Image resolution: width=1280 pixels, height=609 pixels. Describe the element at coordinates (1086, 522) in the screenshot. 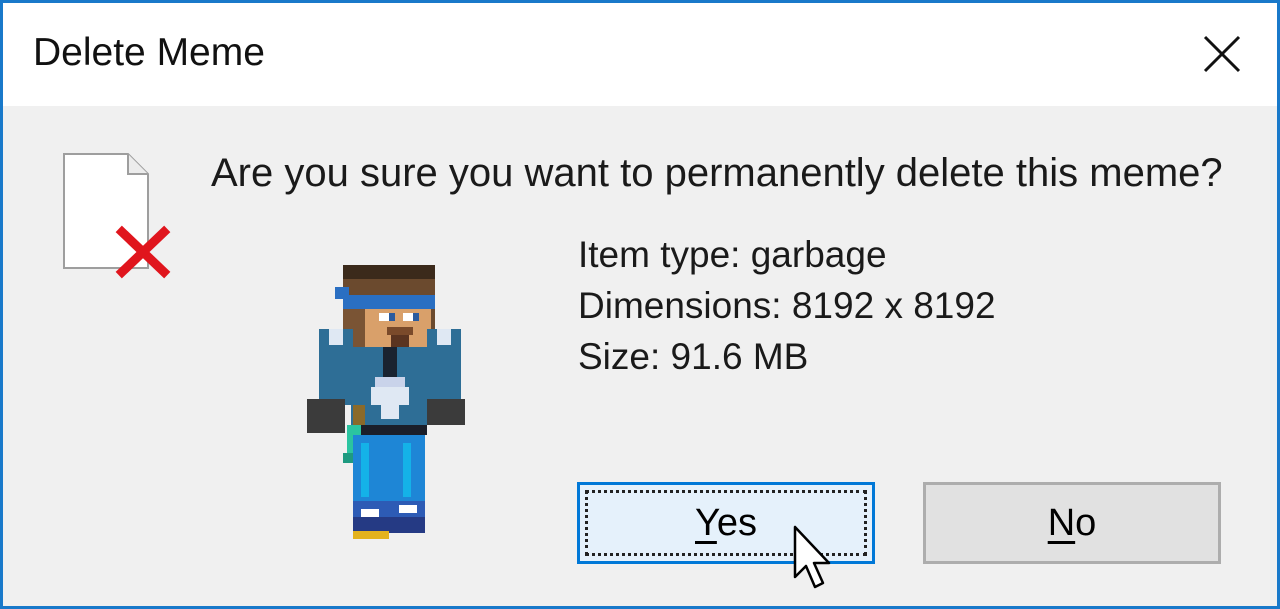

I see `no-label-rest: o` at that location.